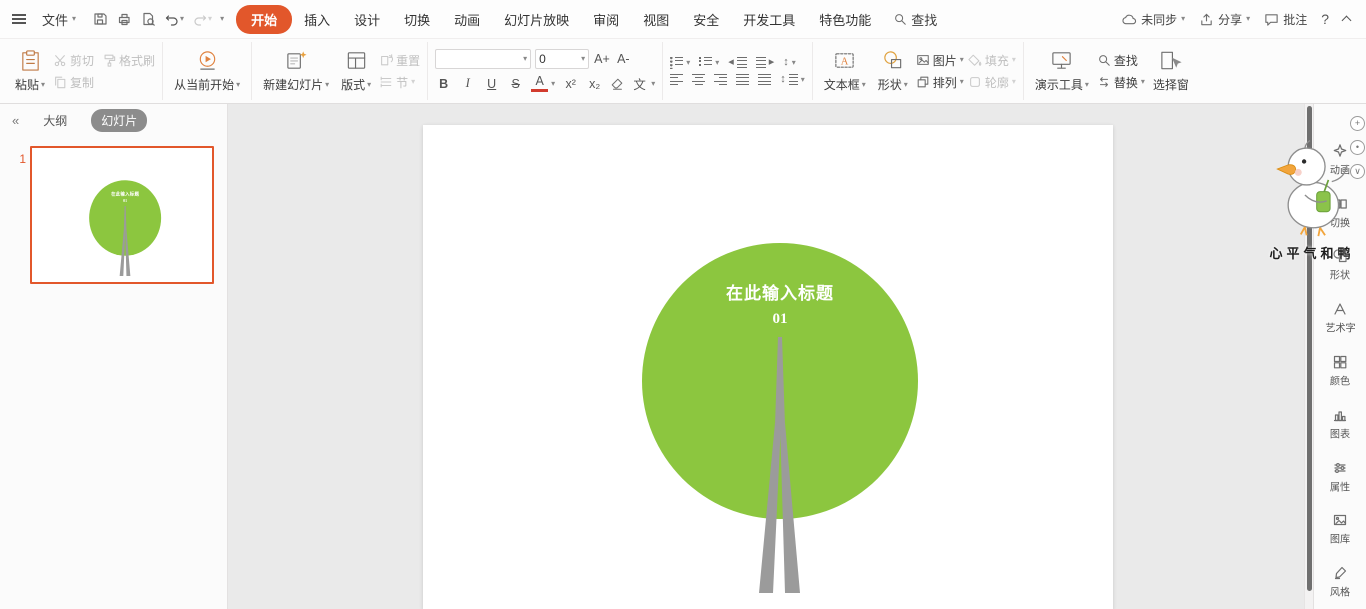 This screenshot has height=609, width=1366. Describe the element at coordinates (15, 120) in the screenshot. I see `collapse-panel-icon: «` at that location.